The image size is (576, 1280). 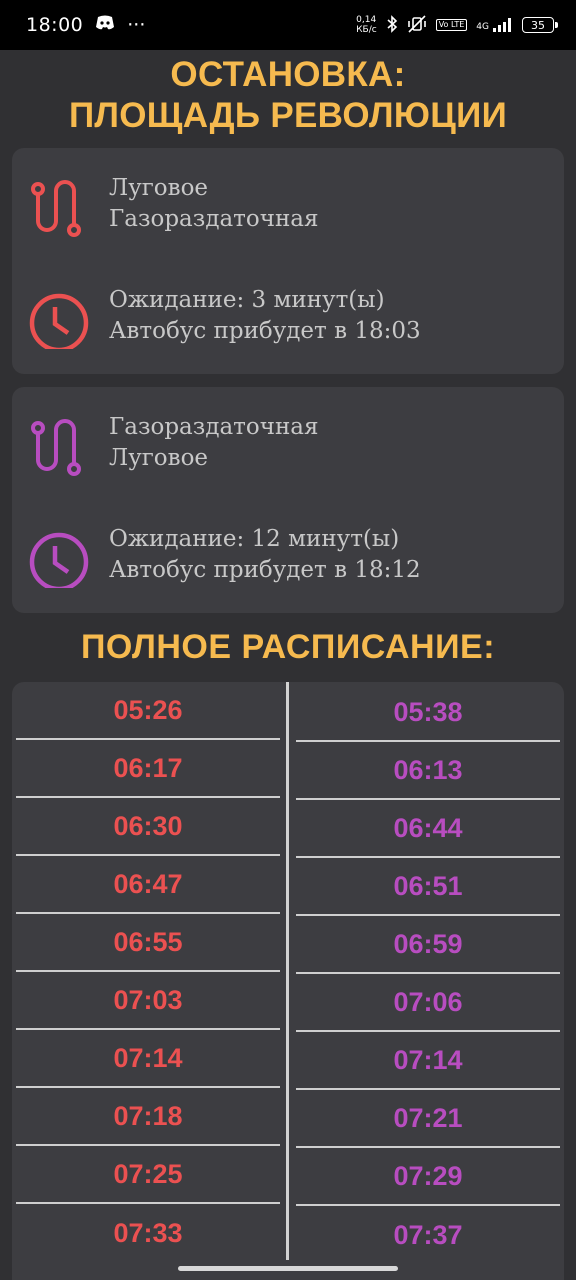 What do you see at coordinates (428, 1003) in the screenshot?
I see `schedule-time: 07:06` at bounding box center [428, 1003].